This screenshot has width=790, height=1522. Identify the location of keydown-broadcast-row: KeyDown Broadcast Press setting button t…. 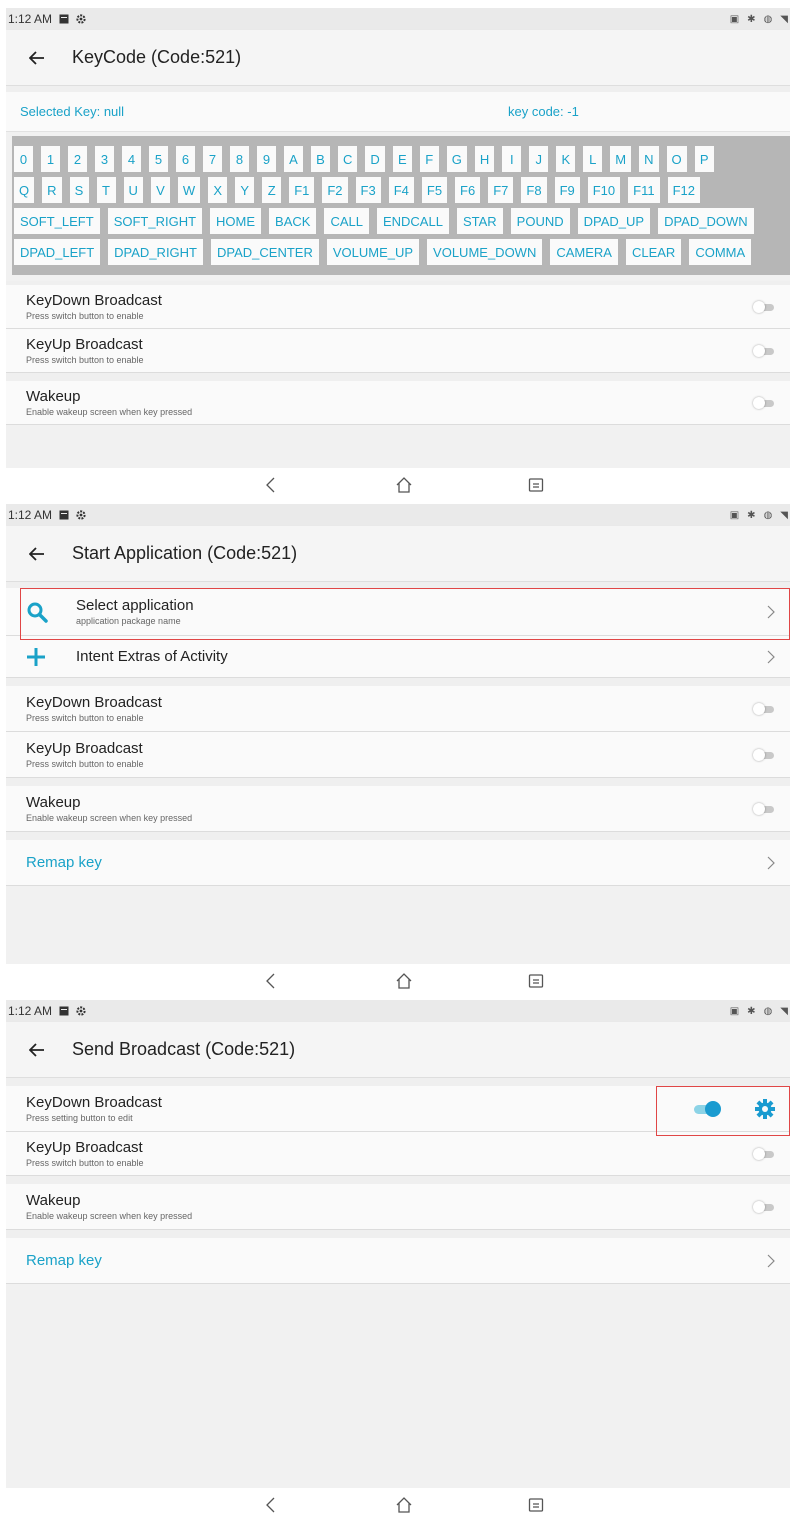
(398, 1109).